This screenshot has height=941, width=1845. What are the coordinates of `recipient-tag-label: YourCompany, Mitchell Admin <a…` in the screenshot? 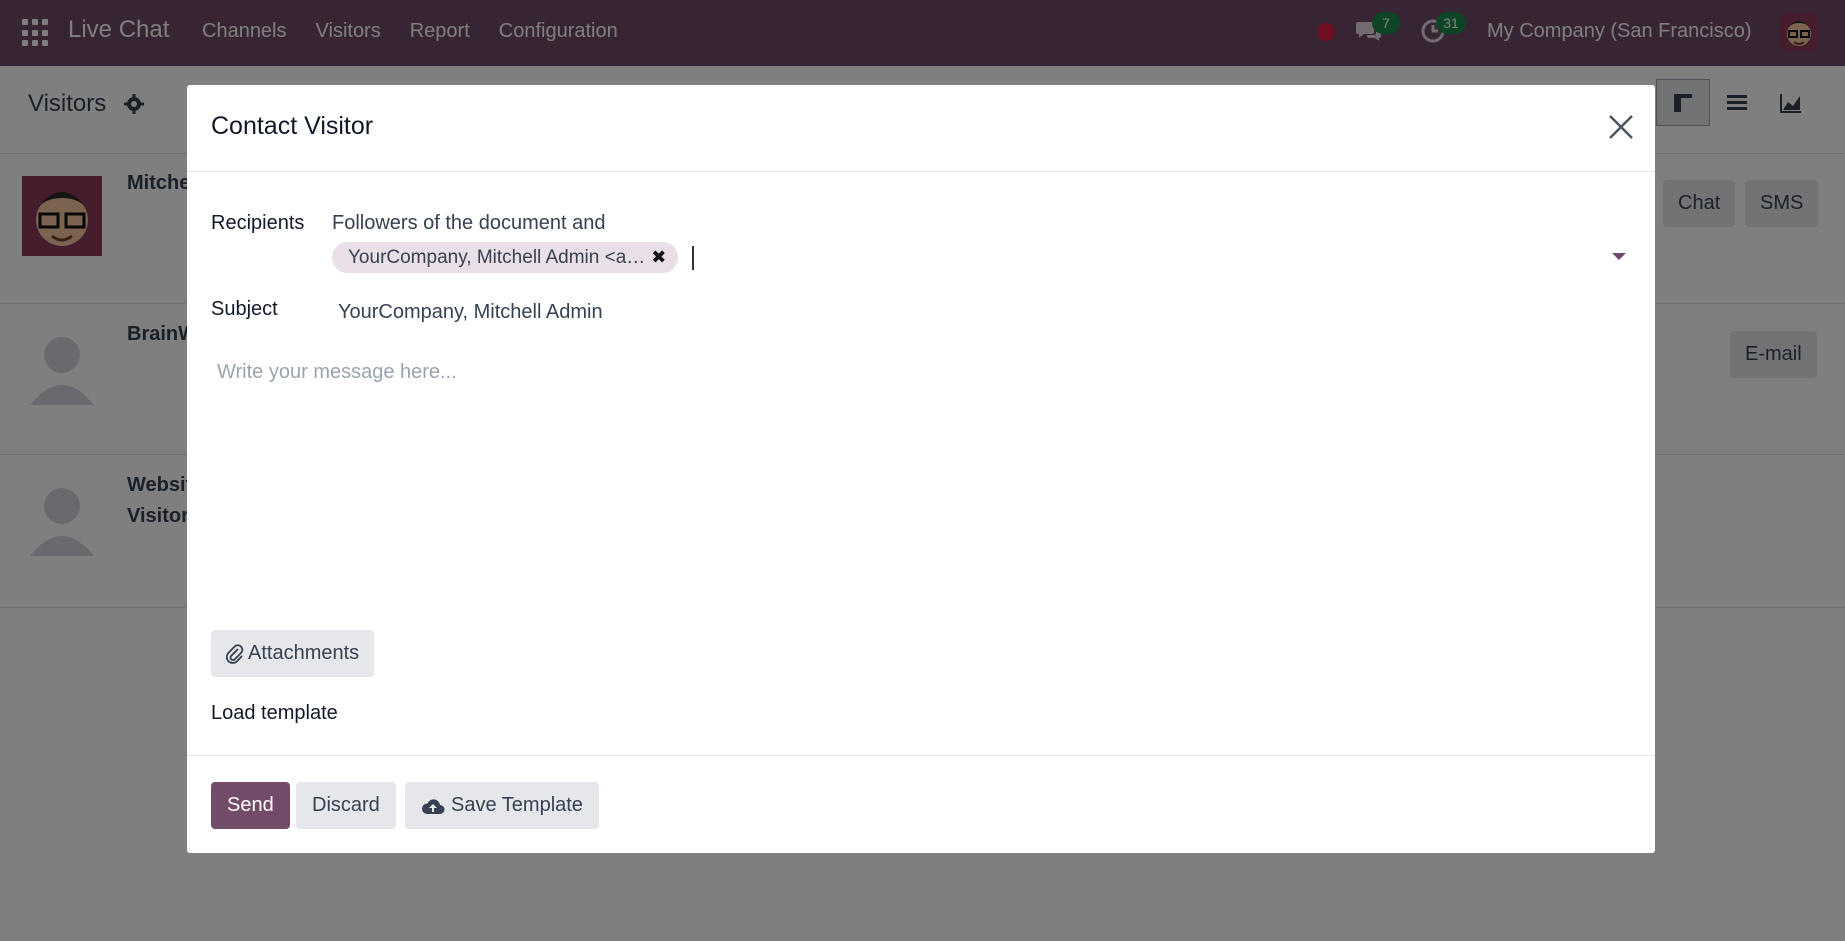 It's located at (497, 257).